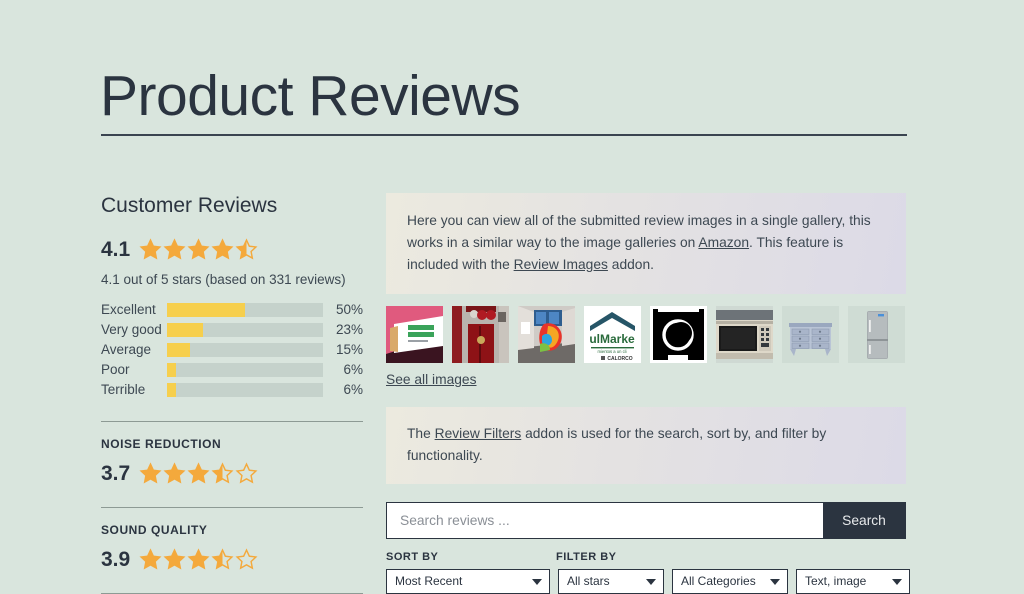 This screenshot has height=594, width=1024. What do you see at coordinates (414, 335) in the screenshot?
I see `good-vibes-card-thumbnail` at bounding box center [414, 335].